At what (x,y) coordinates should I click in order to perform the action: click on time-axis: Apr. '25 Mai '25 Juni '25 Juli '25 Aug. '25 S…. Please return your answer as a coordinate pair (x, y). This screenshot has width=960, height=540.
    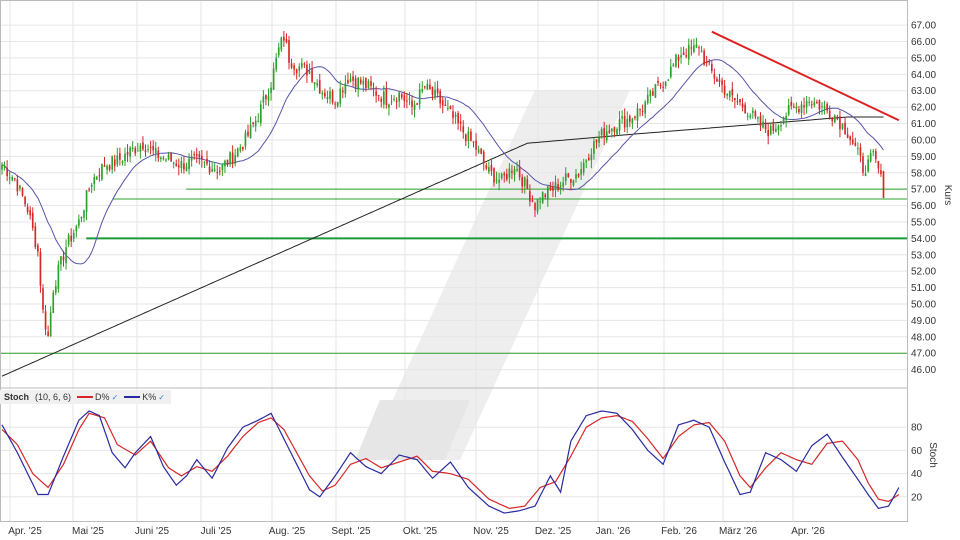
    Looking at the image, I should click on (416, 531).